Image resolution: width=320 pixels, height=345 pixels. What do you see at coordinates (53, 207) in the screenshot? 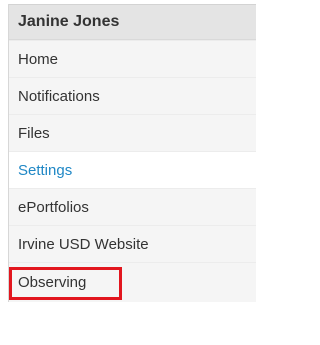
I see `menu-item-label: ePortfolios` at bounding box center [53, 207].